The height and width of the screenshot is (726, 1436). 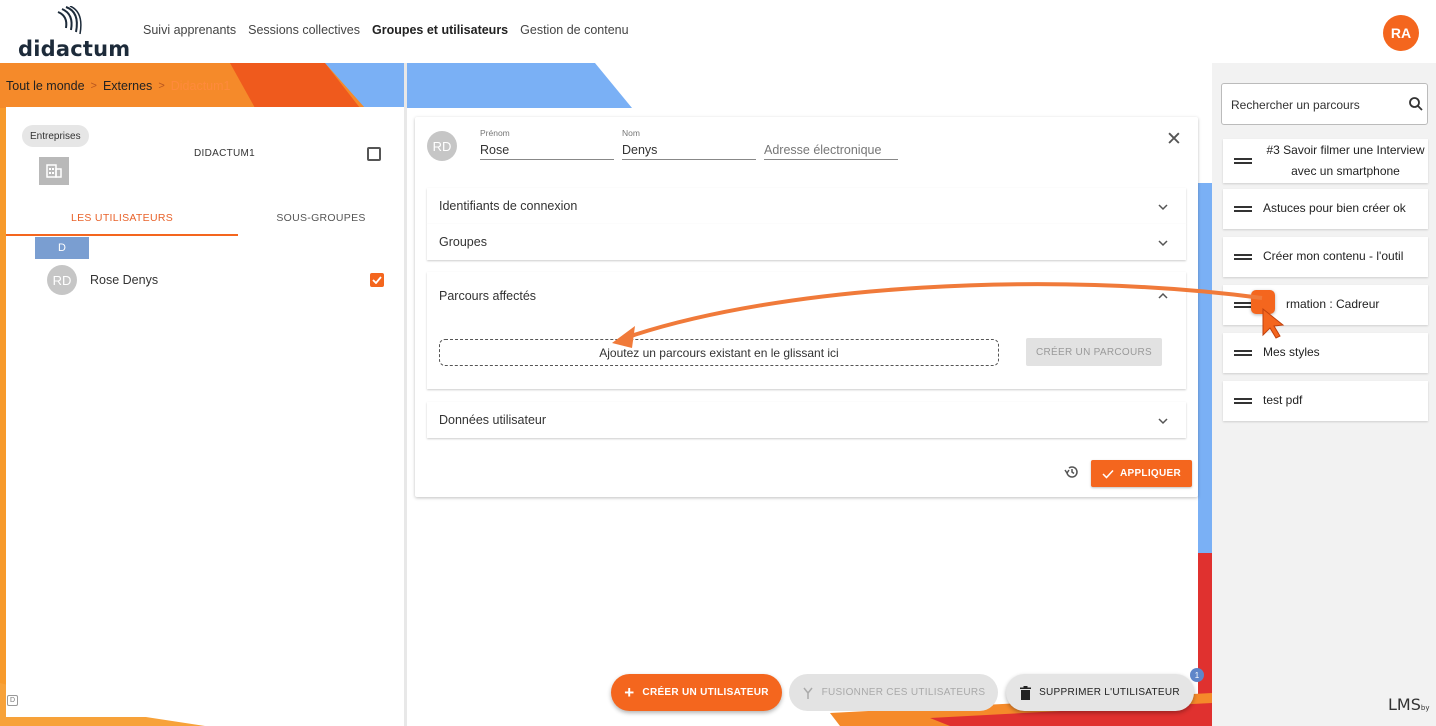 I want to click on panel-divider, so click(x=405, y=394).